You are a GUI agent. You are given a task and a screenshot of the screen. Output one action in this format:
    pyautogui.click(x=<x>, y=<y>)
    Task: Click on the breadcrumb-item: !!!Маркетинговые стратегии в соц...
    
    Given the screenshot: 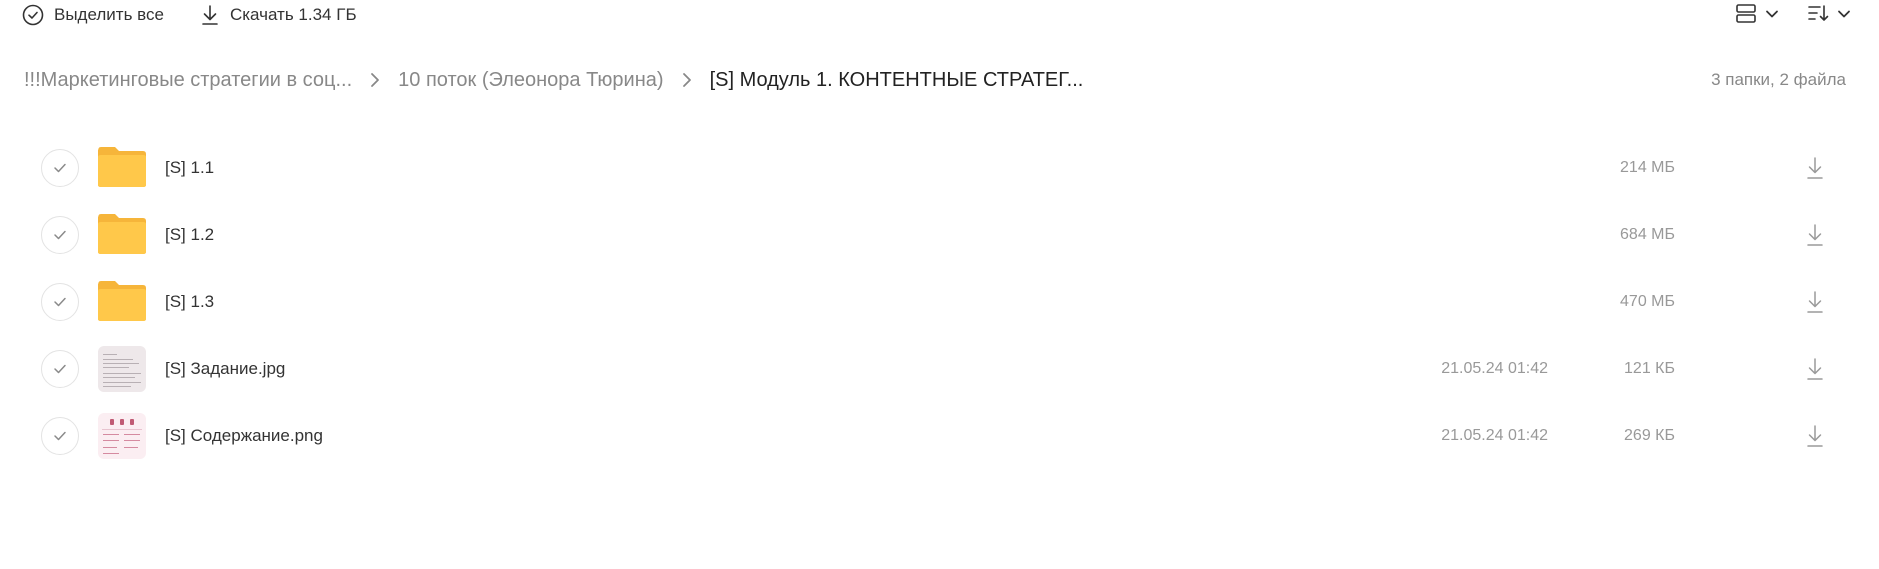 What is the action you would take?
    pyautogui.click(x=188, y=80)
    